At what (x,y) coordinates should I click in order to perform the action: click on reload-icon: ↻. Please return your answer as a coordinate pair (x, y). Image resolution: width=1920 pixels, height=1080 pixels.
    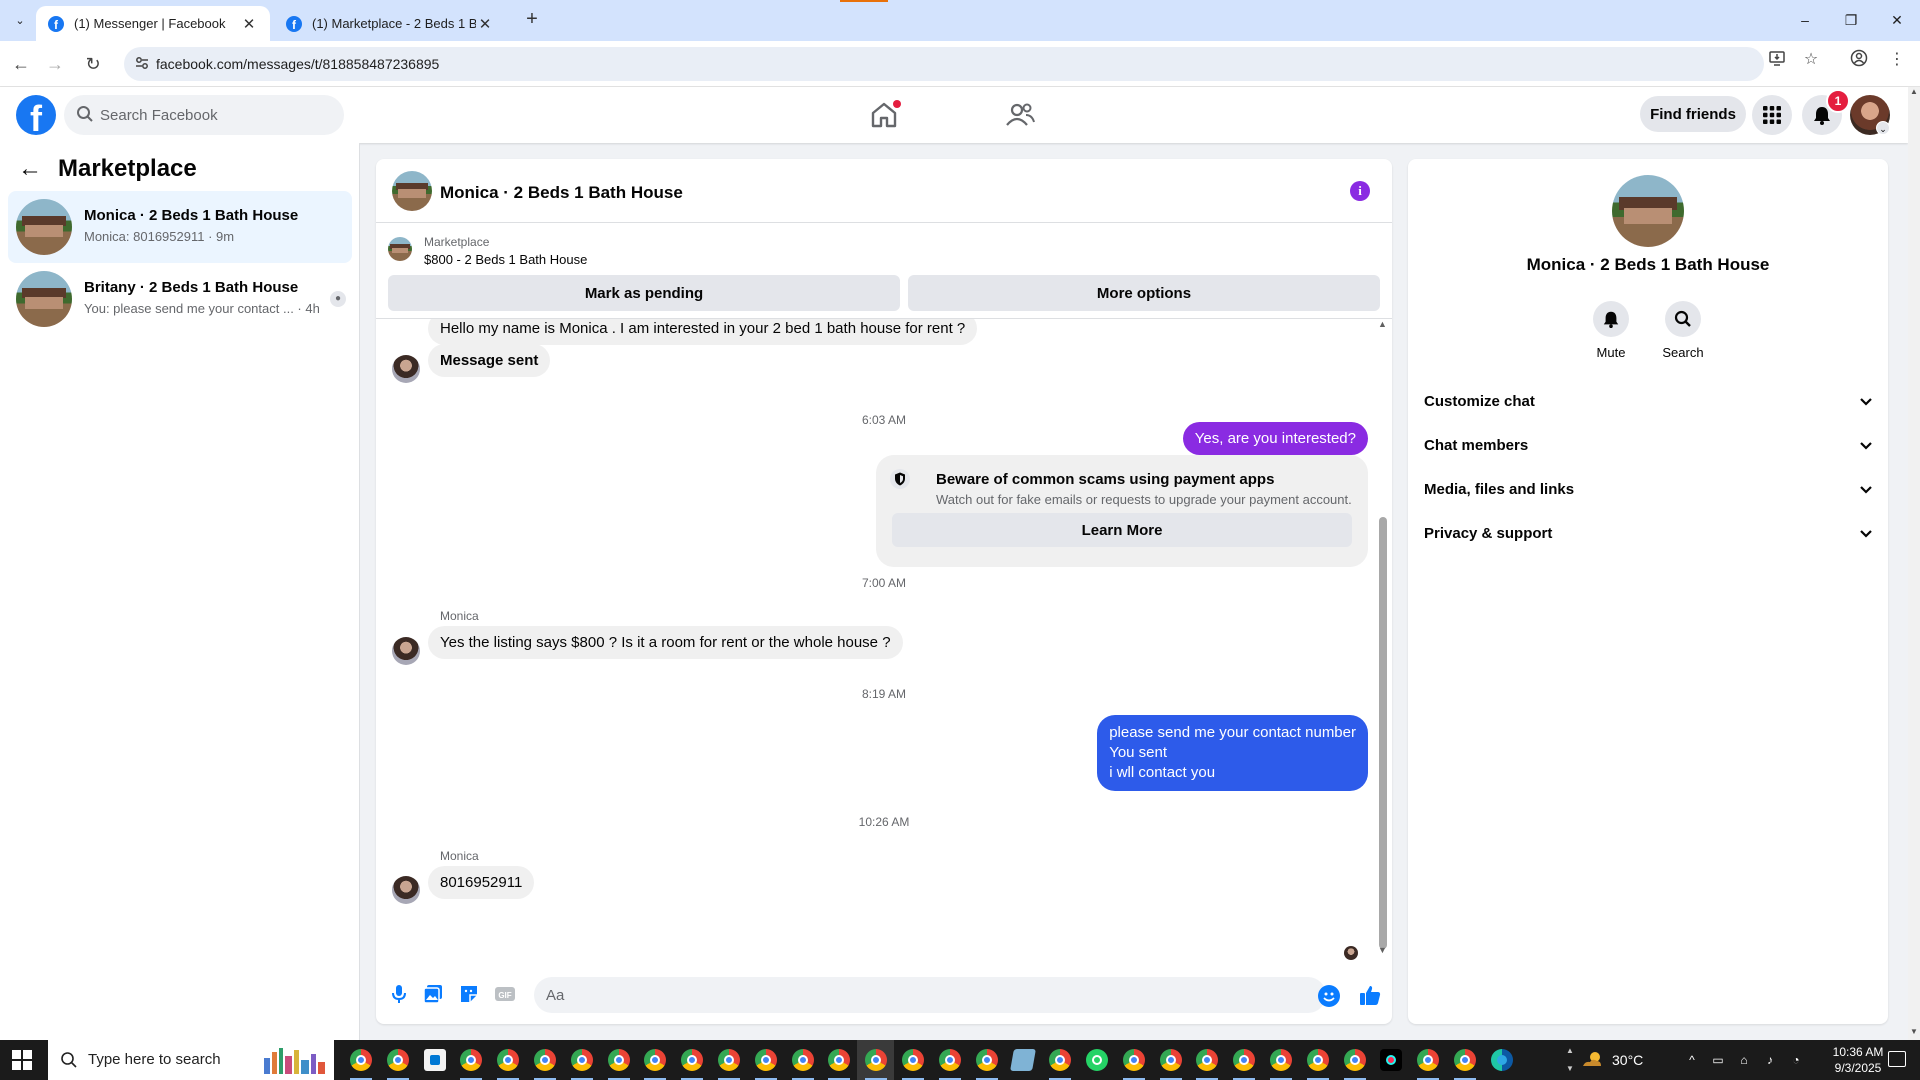
    Looking at the image, I should click on (93, 64).